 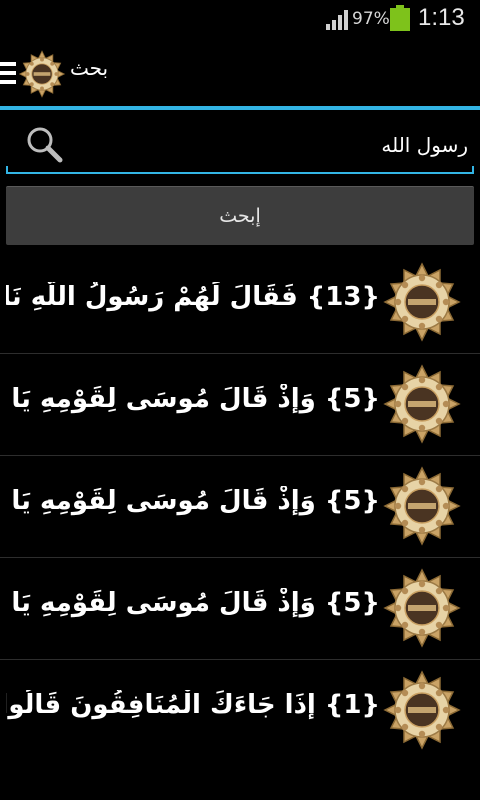 I want to click on page-title: بحث, so click(x=89, y=68).